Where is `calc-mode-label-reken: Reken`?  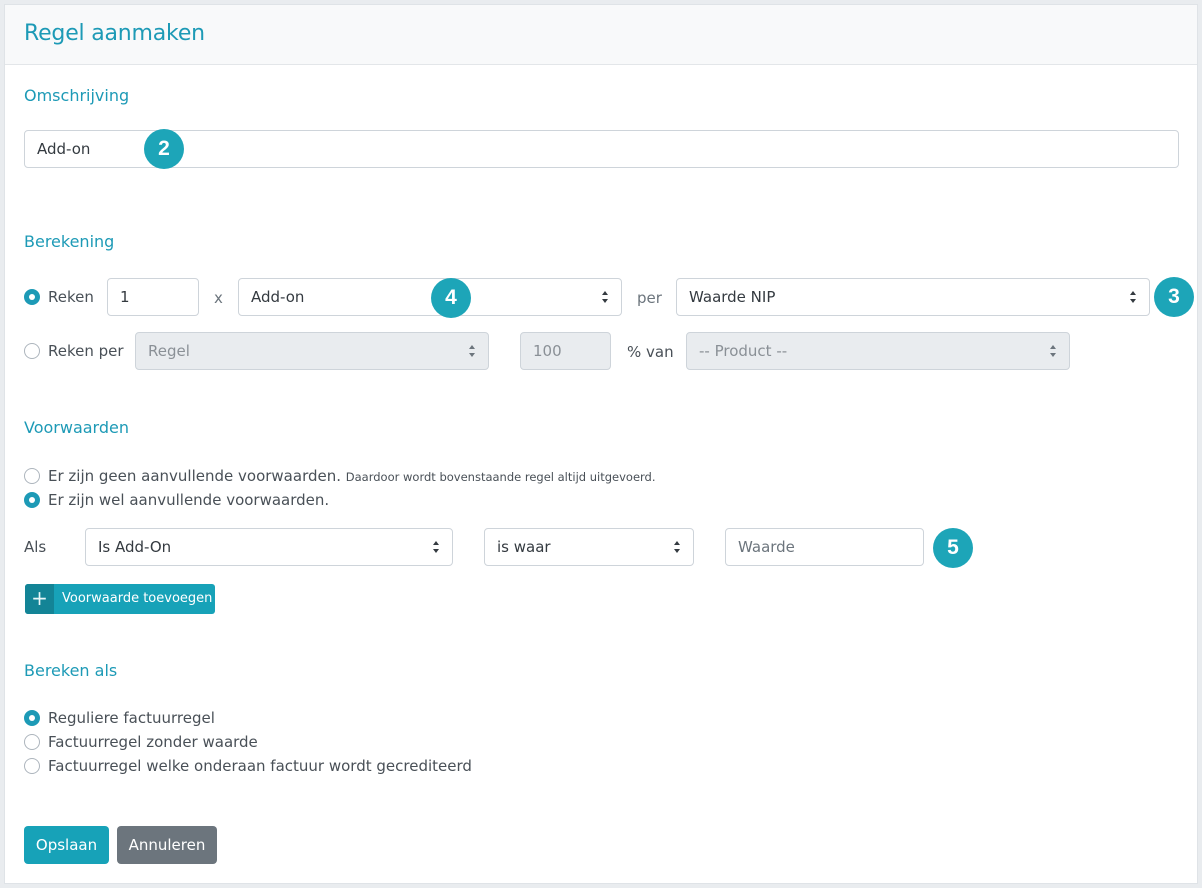
calc-mode-label-reken: Reken is located at coordinates (71, 297).